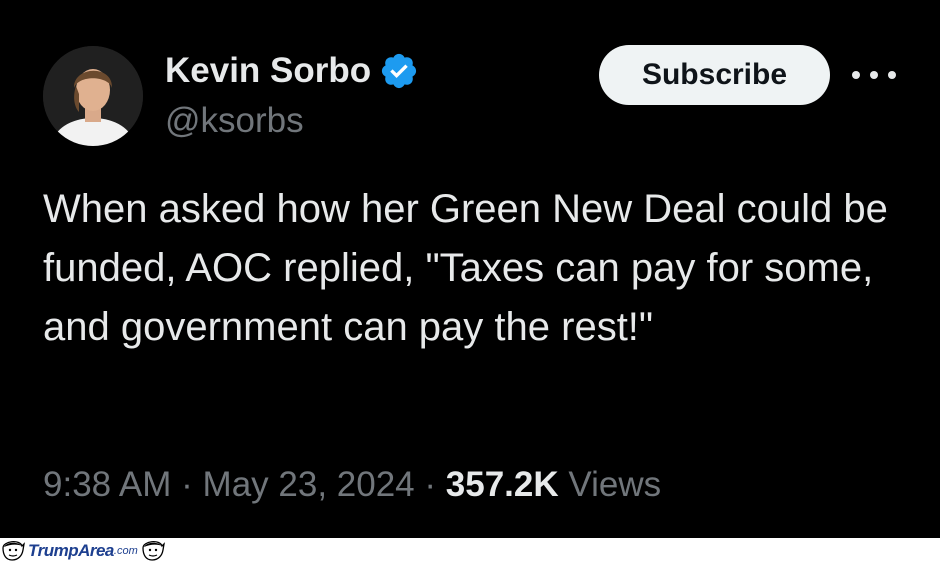 The height and width of the screenshot is (563, 940). Describe the element at coordinates (502, 484) in the screenshot. I see `views-count: 357.2K` at that location.